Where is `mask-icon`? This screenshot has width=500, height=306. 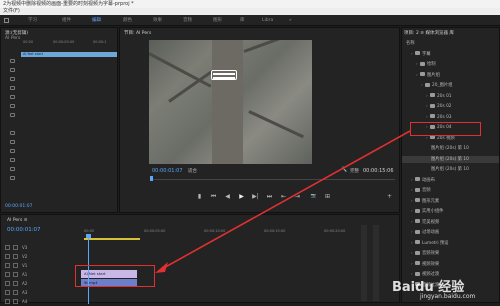 mask-icon is located at coordinates (12, 115).